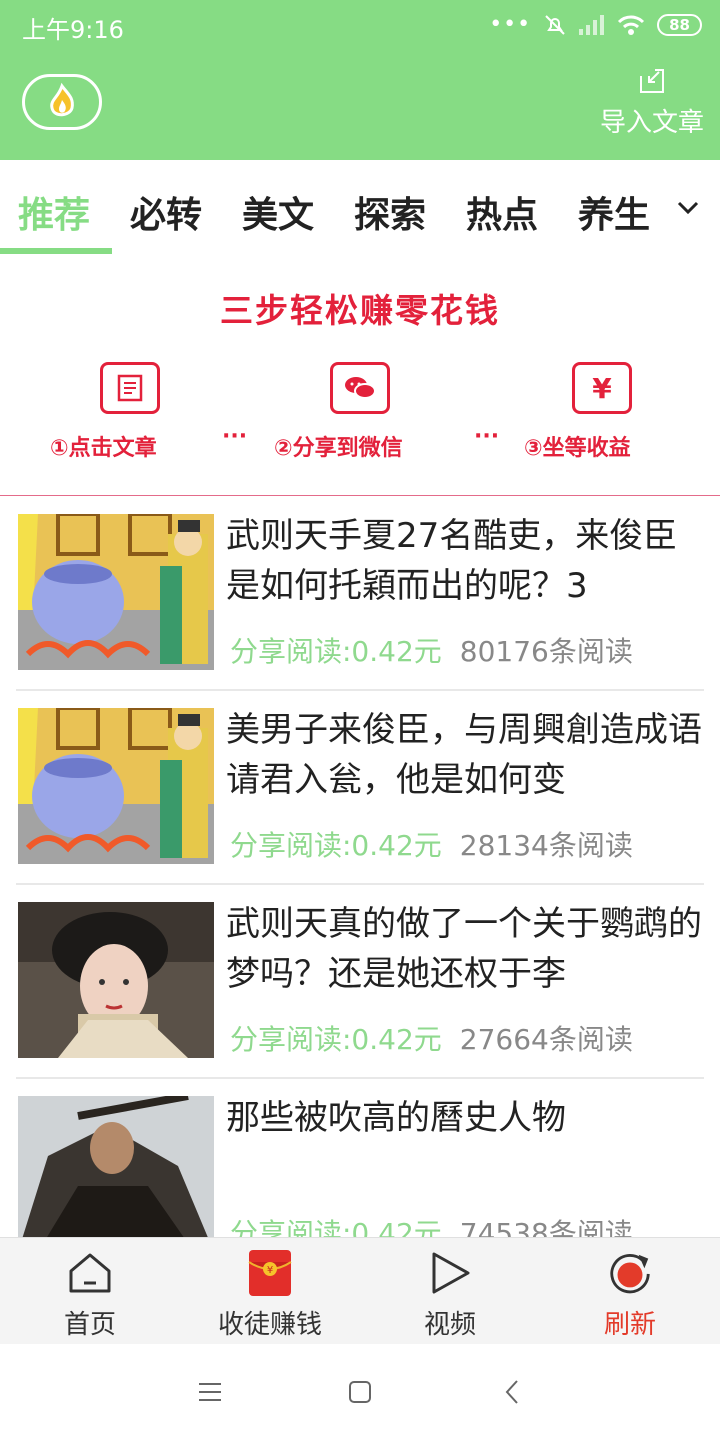 This screenshot has height=1440, width=720. Describe the element at coordinates (210, 1392) in the screenshot. I see `menu-icon` at that location.